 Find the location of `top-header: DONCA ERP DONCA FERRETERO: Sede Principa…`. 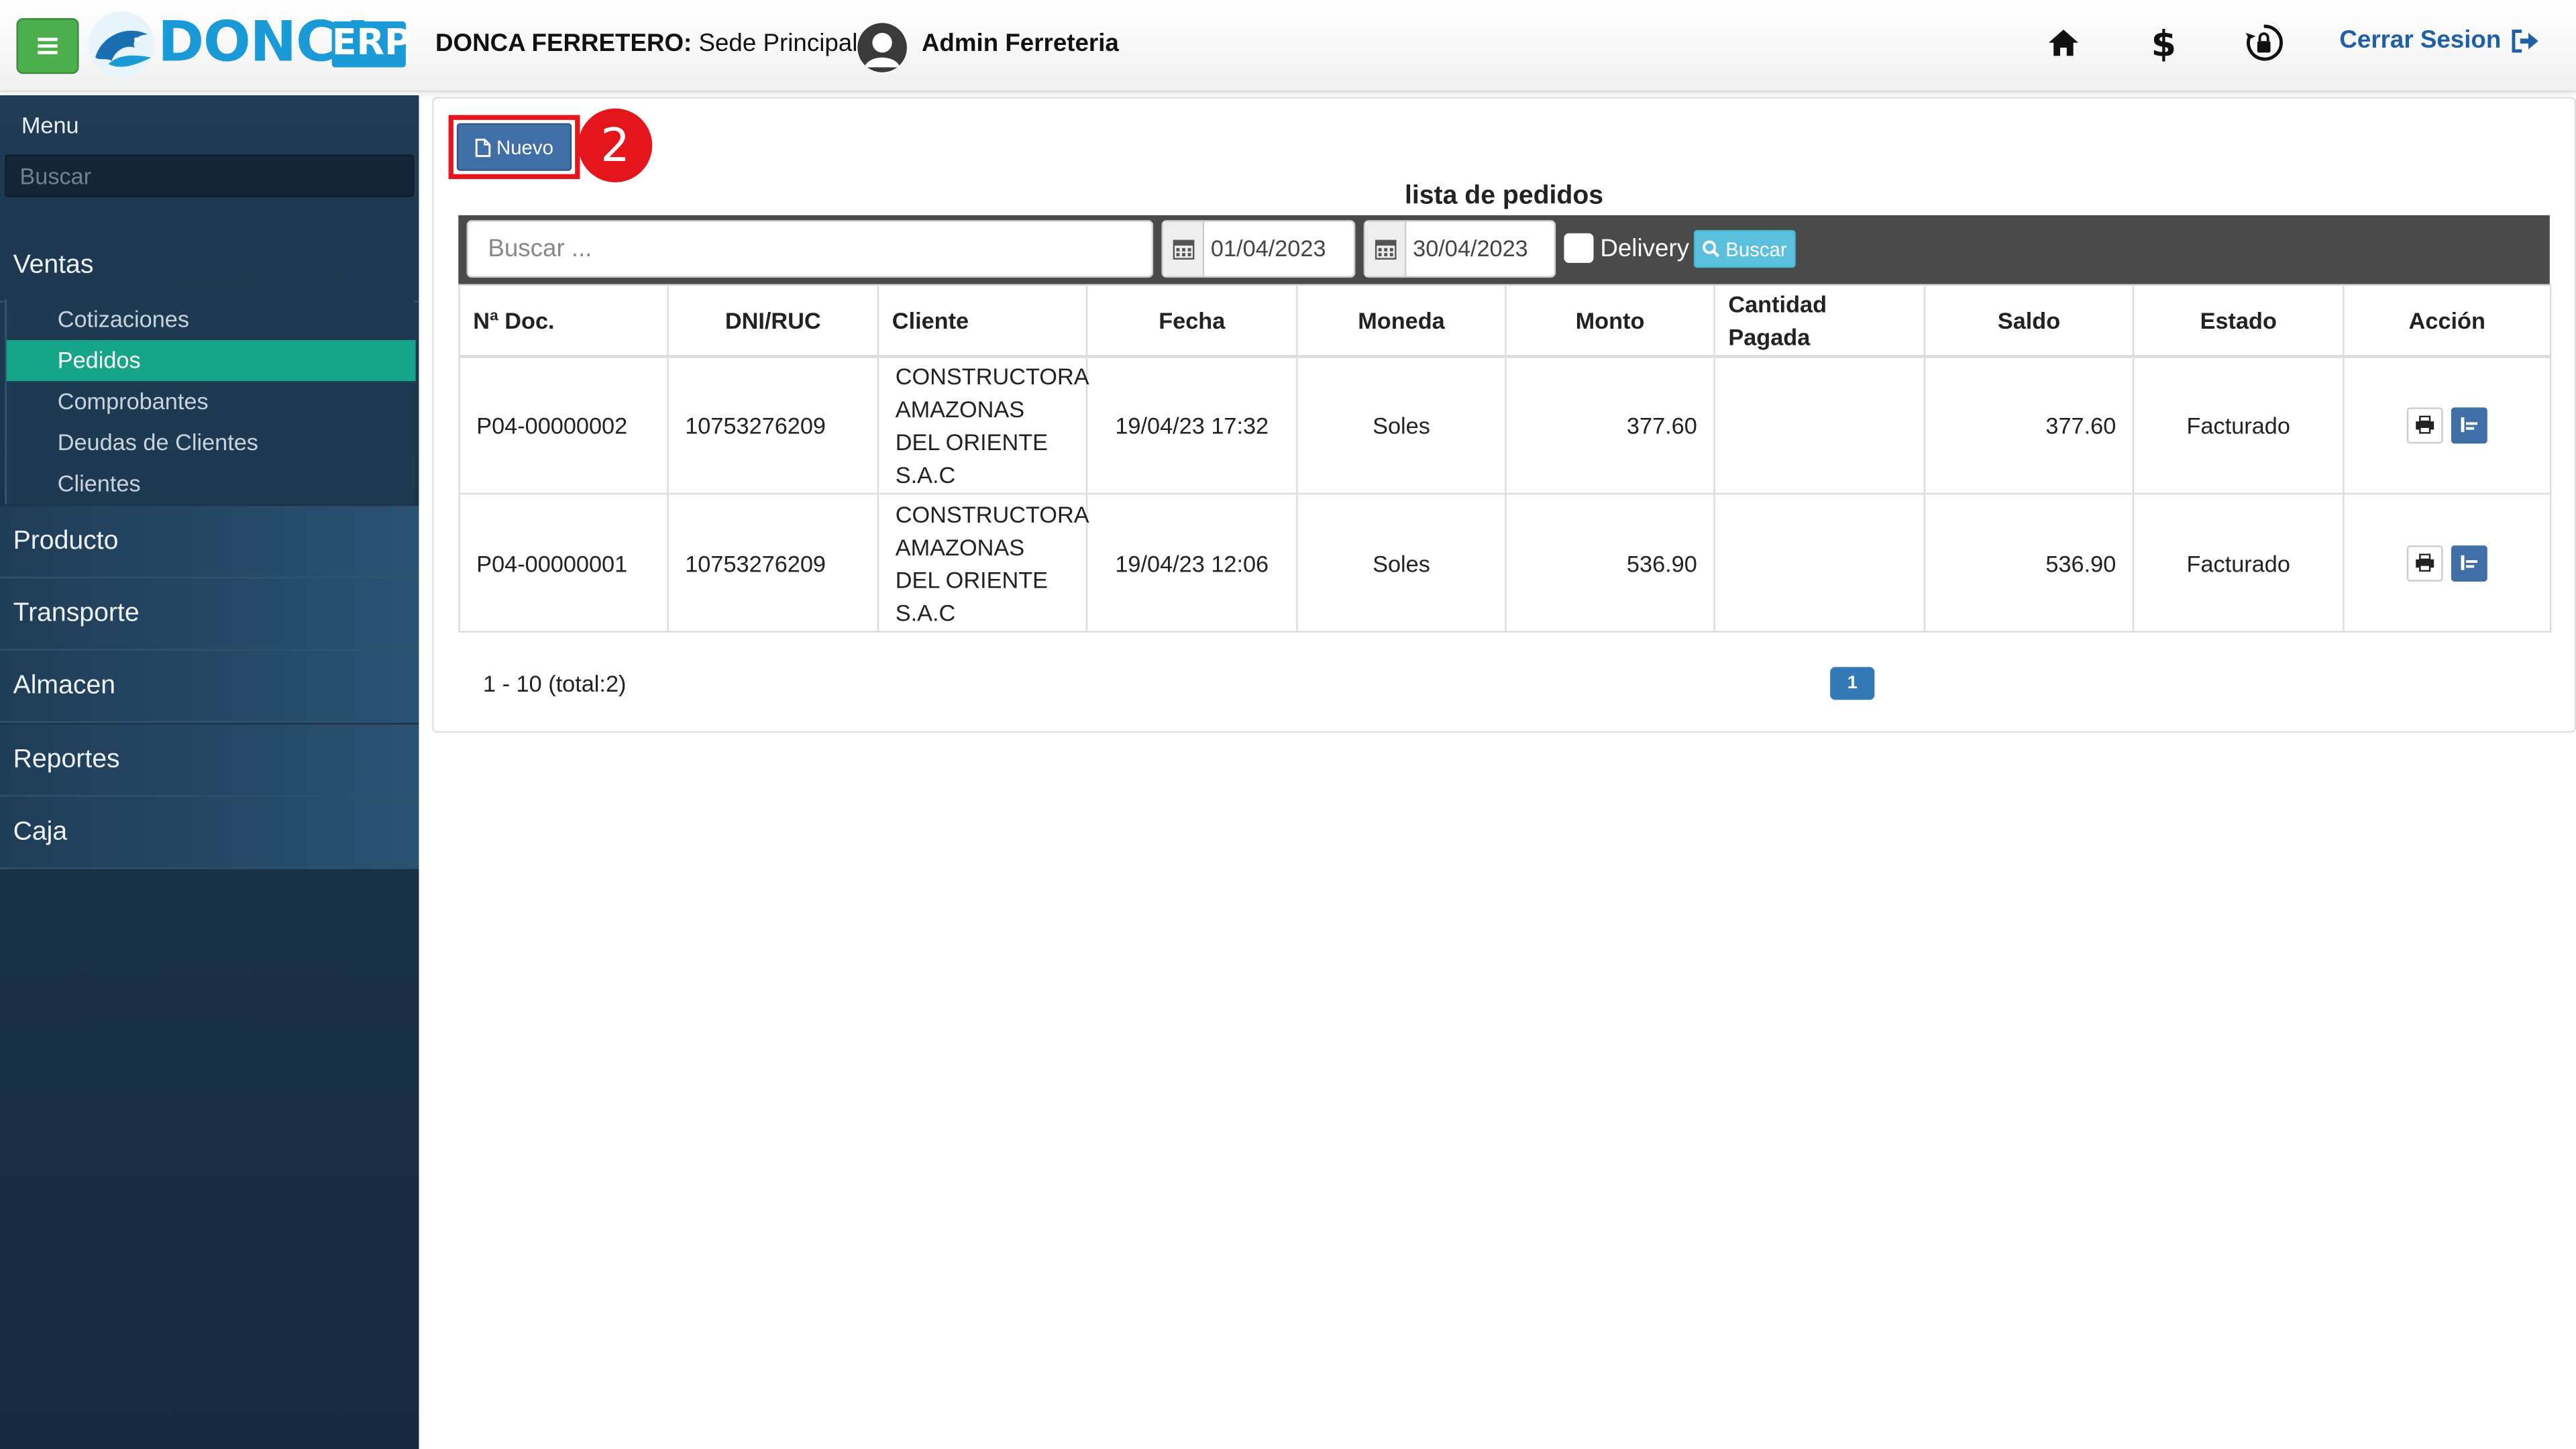

top-header: DONCA ERP DONCA FERRETERO: Sede Principa… is located at coordinates (1288, 46).